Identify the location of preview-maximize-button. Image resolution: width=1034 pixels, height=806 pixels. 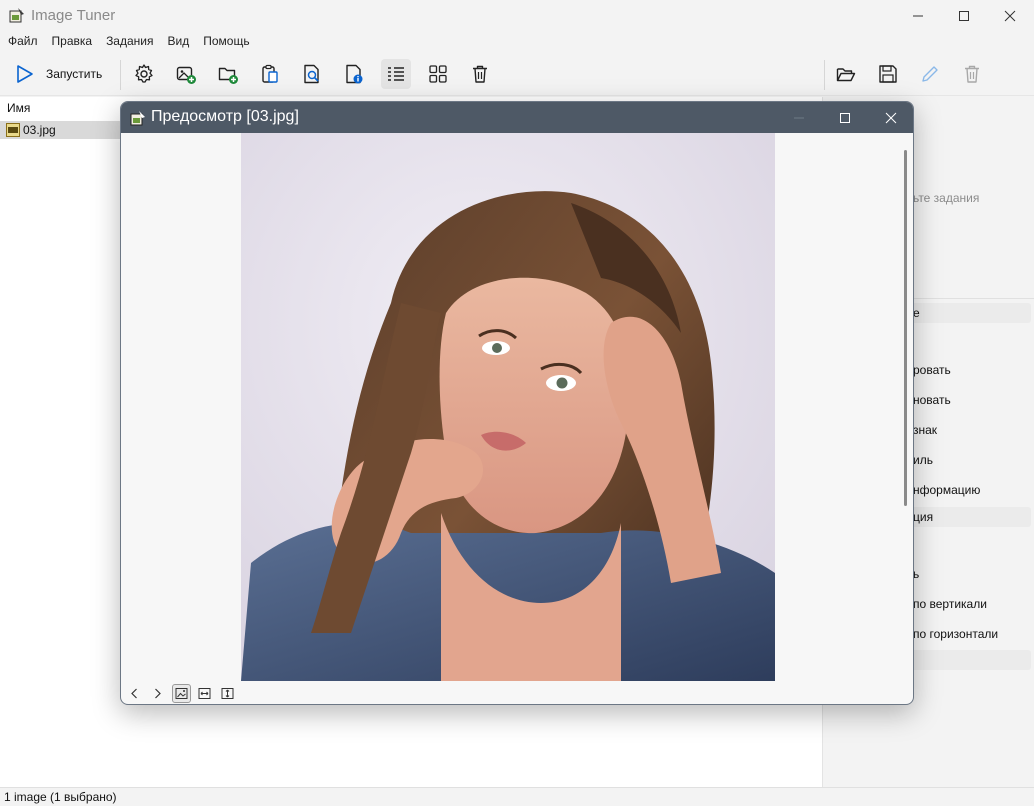
(845, 117).